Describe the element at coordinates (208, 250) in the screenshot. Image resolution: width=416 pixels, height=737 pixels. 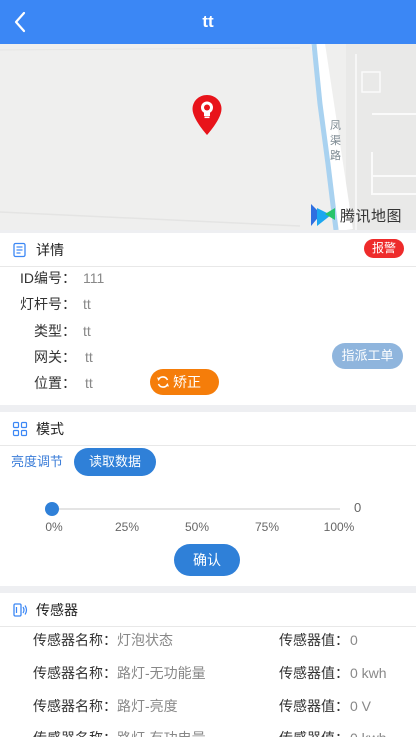
I see `details-header: 详情 报警` at that location.